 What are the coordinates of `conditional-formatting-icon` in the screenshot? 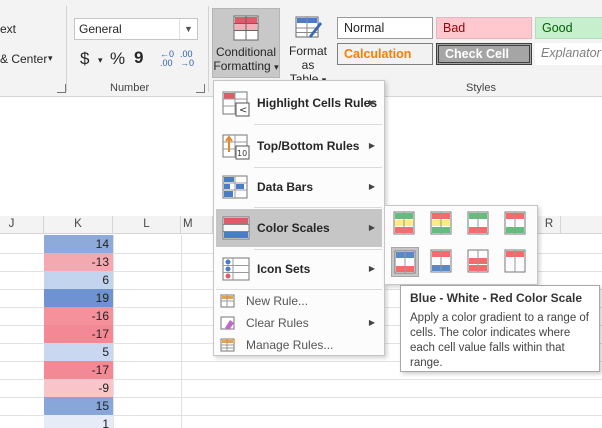 It's located at (246, 28).